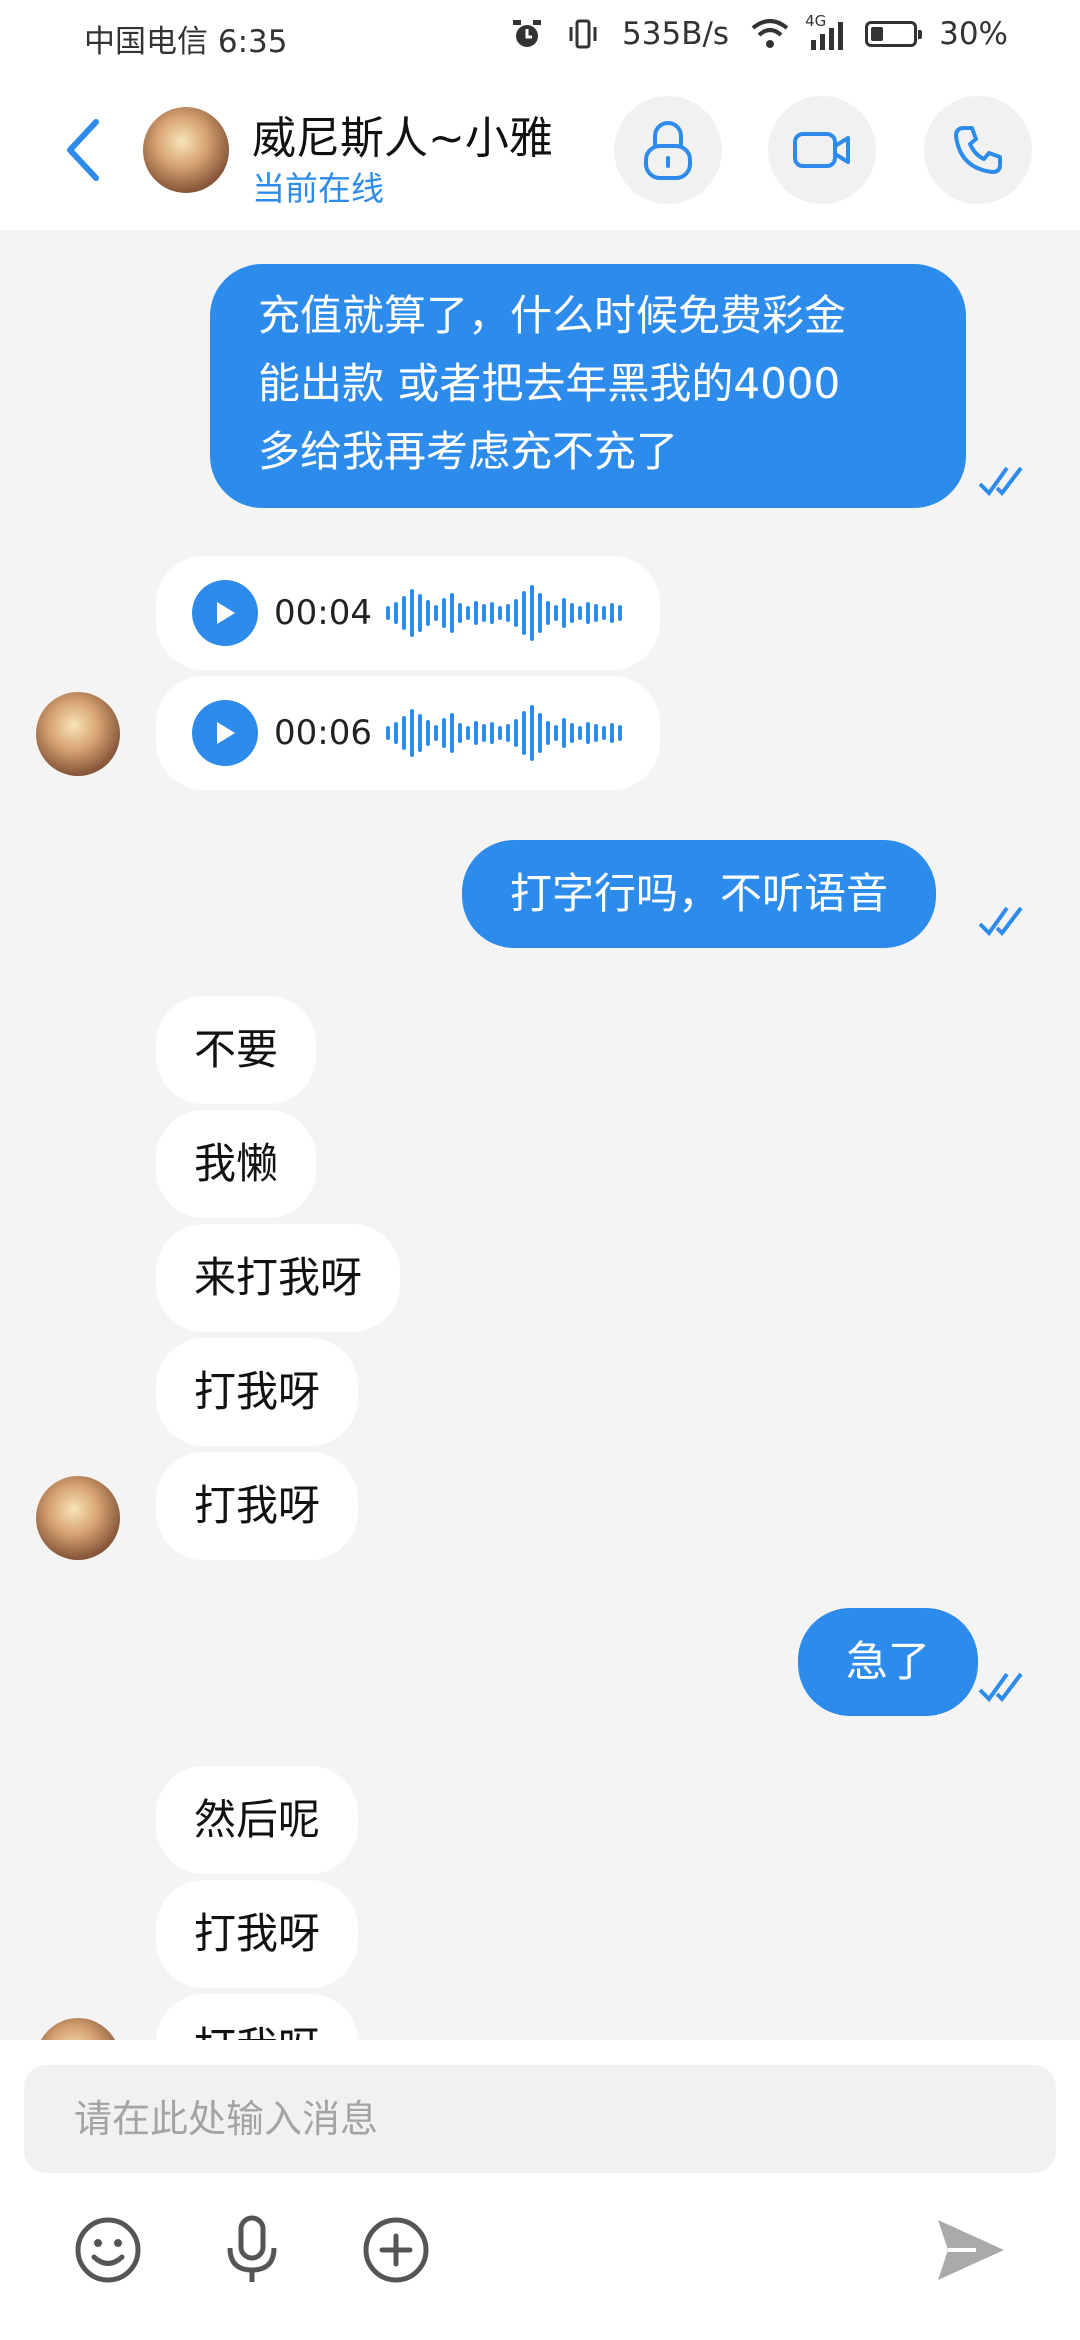 This screenshot has height=2340, width=1080. I want to click on video-call-button, so click(822, 150).